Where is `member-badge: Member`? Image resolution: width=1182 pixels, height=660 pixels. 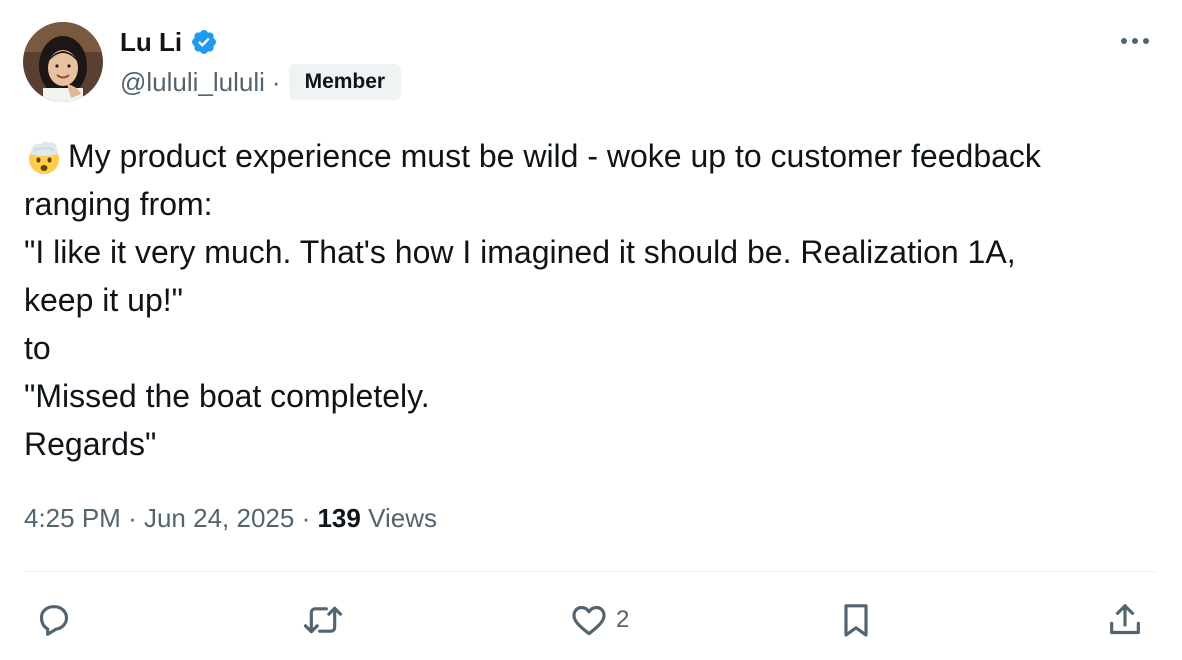
member-badge: Member is located at coordinates (345, 82).